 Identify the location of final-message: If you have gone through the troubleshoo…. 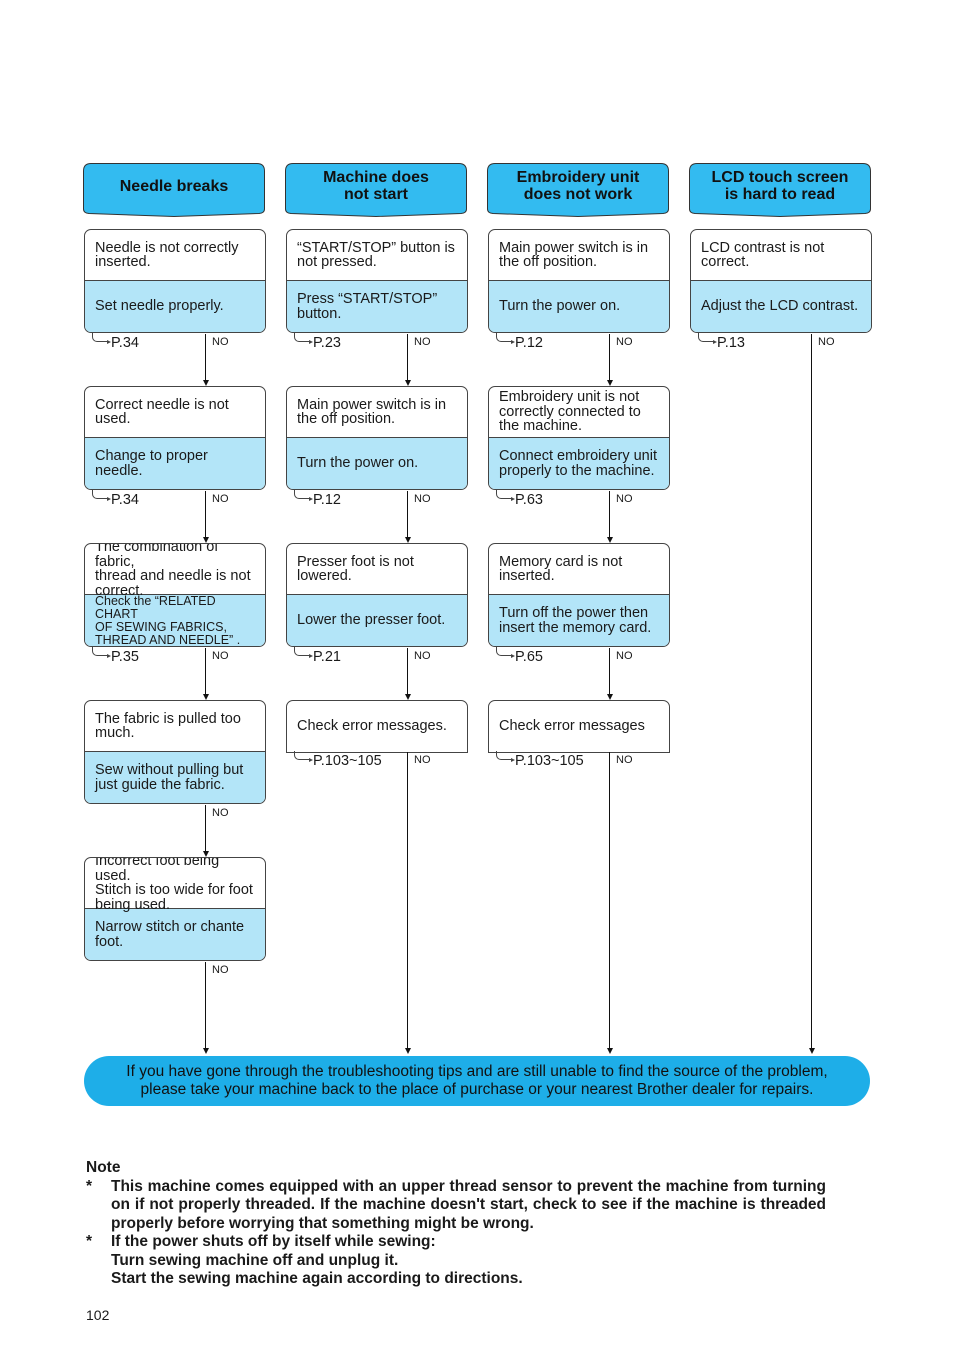
(477, 1081).